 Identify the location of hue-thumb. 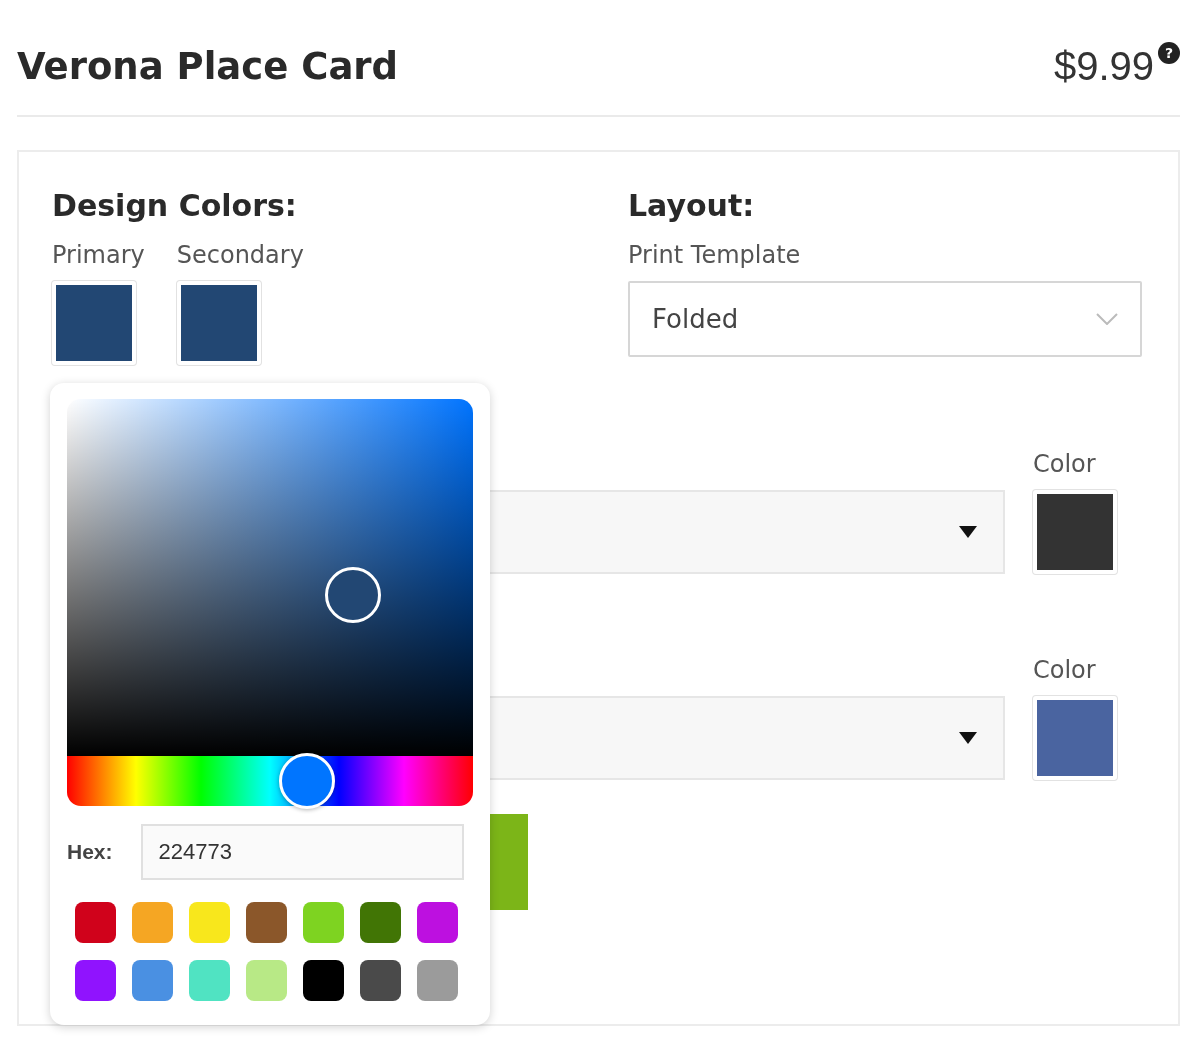
(306, 781).